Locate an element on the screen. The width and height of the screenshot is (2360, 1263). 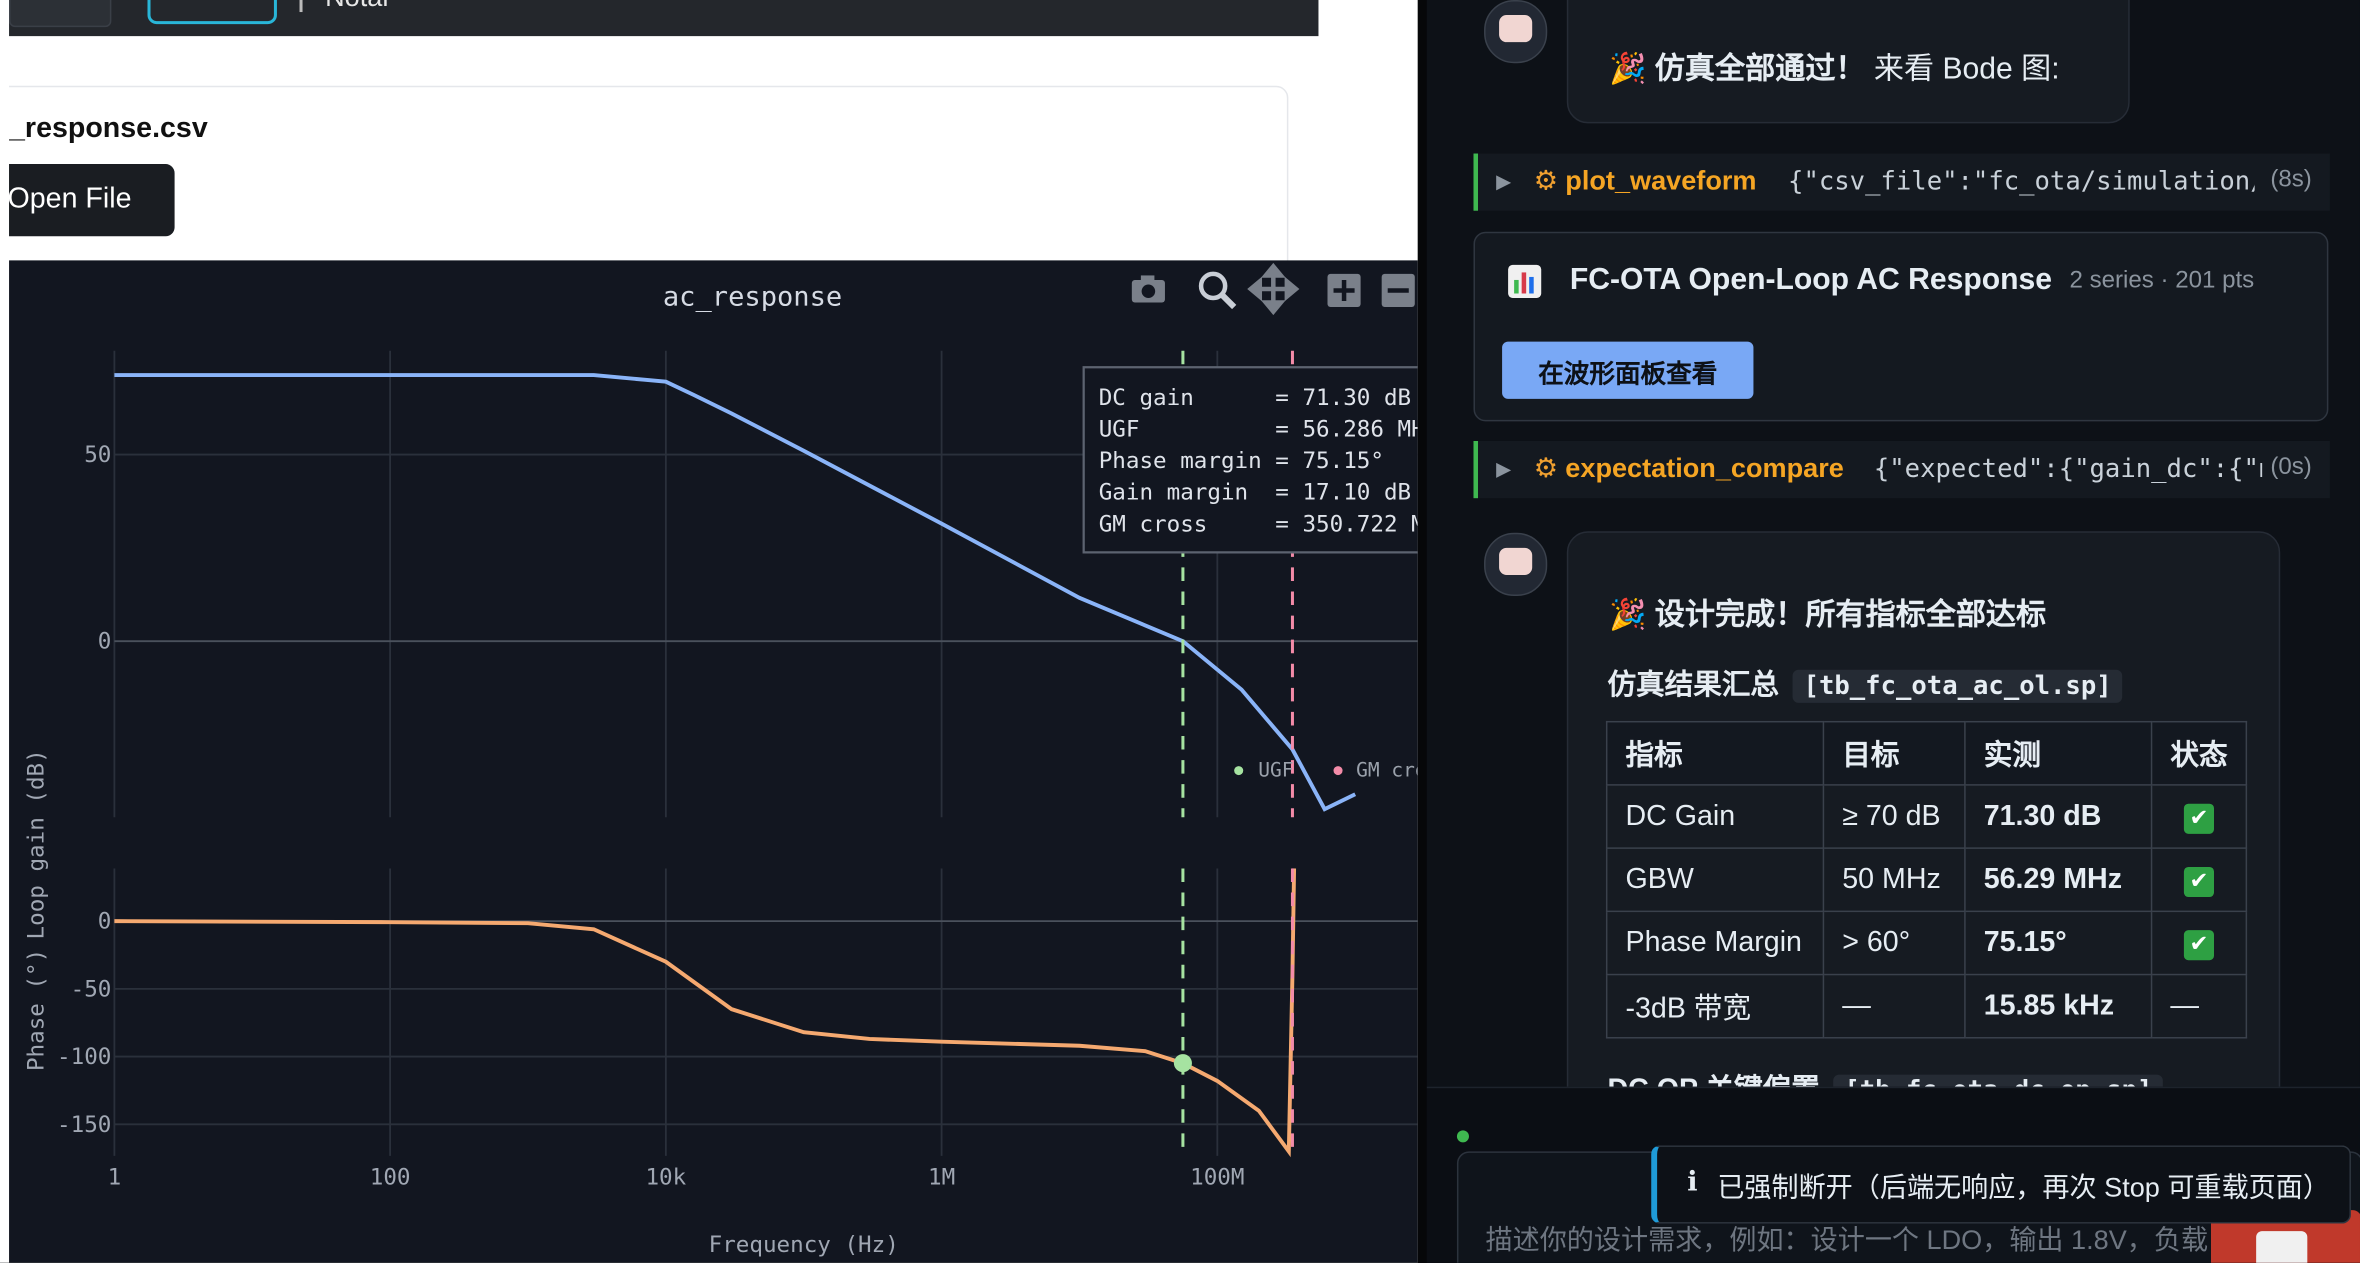
file-name: _response.csv is located at coordinates (108, 128).